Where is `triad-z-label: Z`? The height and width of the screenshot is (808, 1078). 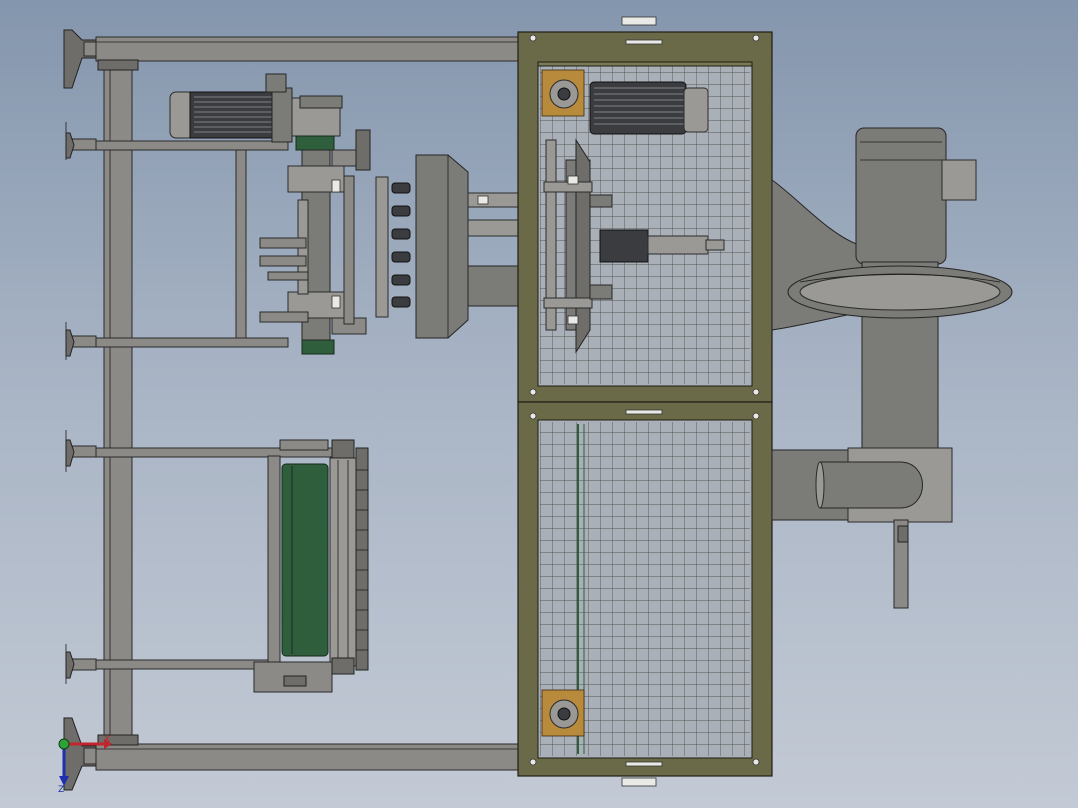
triad-z-label: Z is located at coordinates (61, 790).